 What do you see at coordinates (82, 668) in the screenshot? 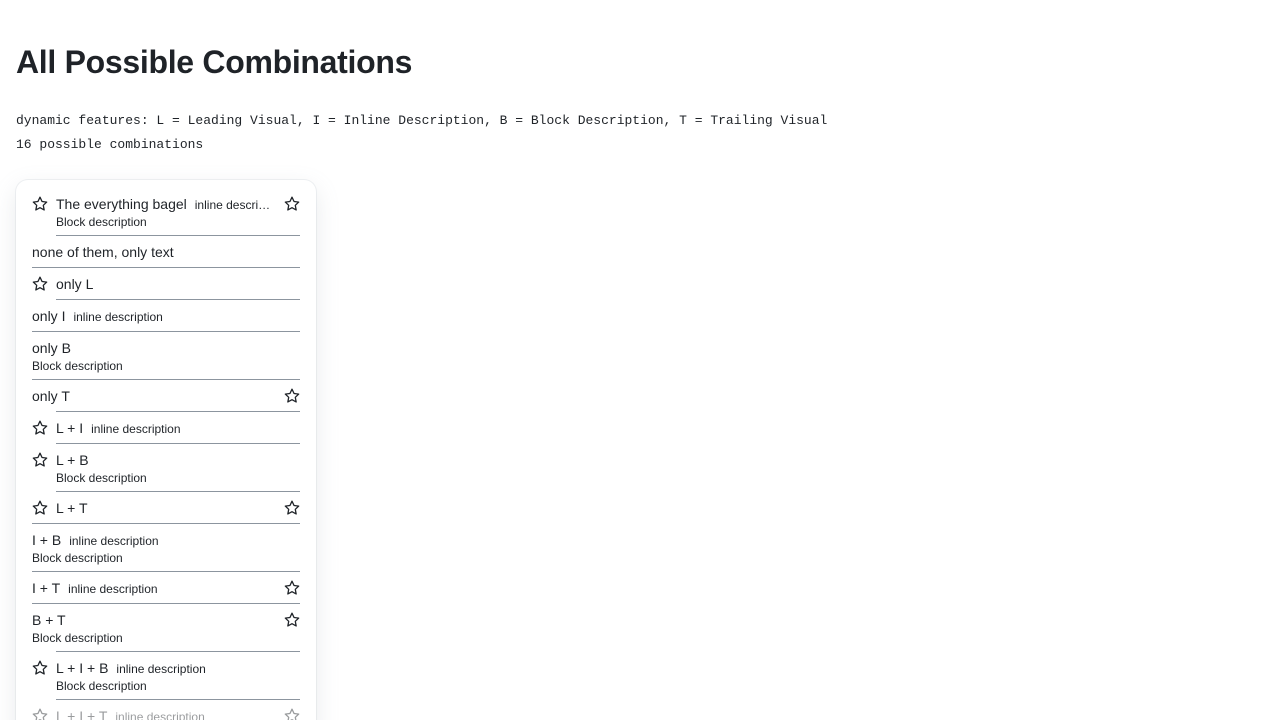
I see `item-label: L + I + B` at bounding box center [82, 668].